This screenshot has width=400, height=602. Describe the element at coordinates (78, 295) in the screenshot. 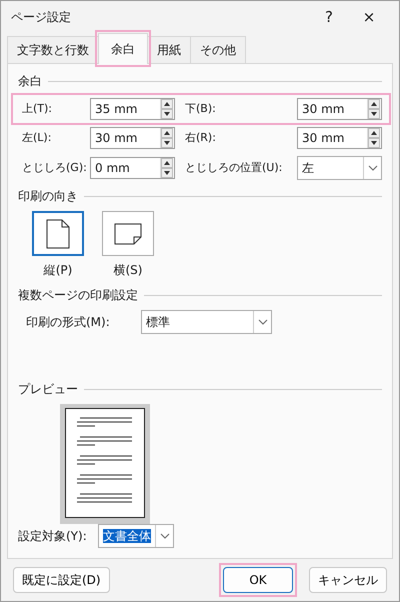

I see `section-heading: 複数ページの印刷設定` at that location.